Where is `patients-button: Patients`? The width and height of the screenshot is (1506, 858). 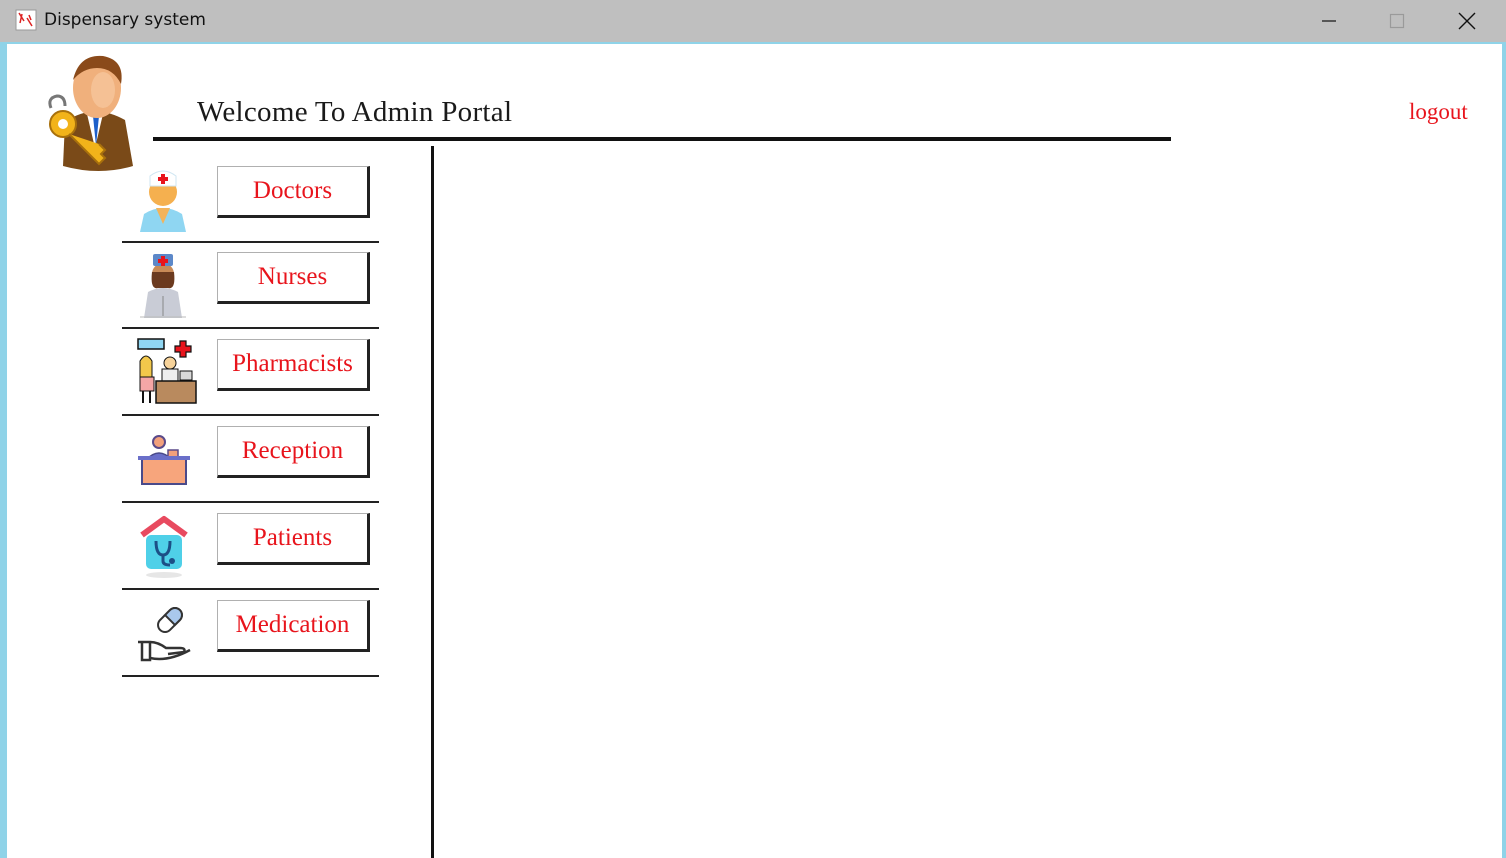
patients-button: Patients is located at coordinates (293, 539).